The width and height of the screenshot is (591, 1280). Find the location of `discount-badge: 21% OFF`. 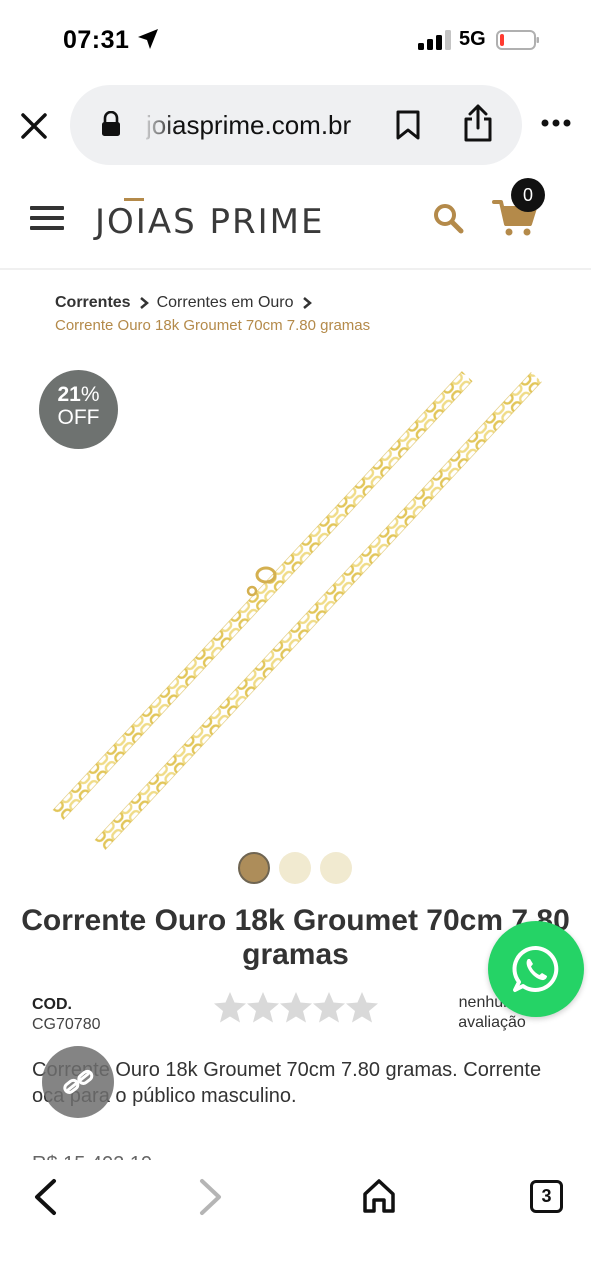

discount-badge: 21% OFF is located at coordinates (78, 409).